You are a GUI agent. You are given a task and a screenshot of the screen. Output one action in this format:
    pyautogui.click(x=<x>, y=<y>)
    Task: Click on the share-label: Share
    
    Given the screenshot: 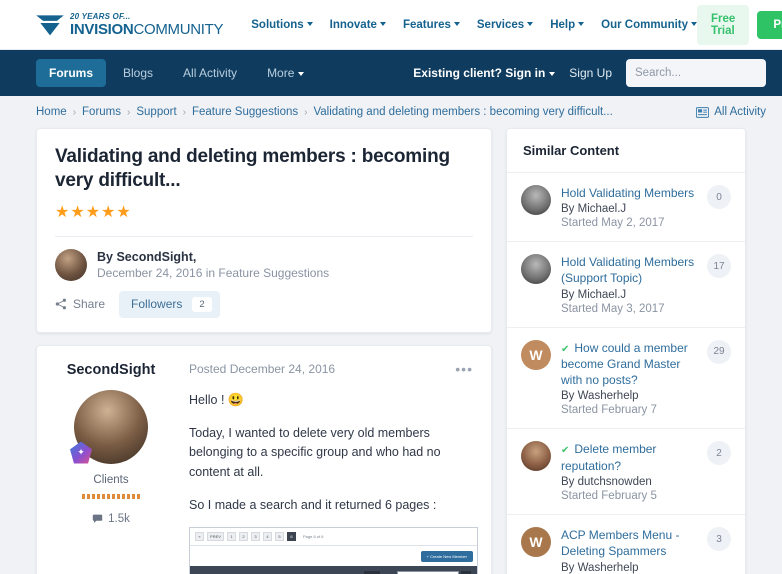 What is the action you would take?
    pyautogui.click(x=89, y=304)
    